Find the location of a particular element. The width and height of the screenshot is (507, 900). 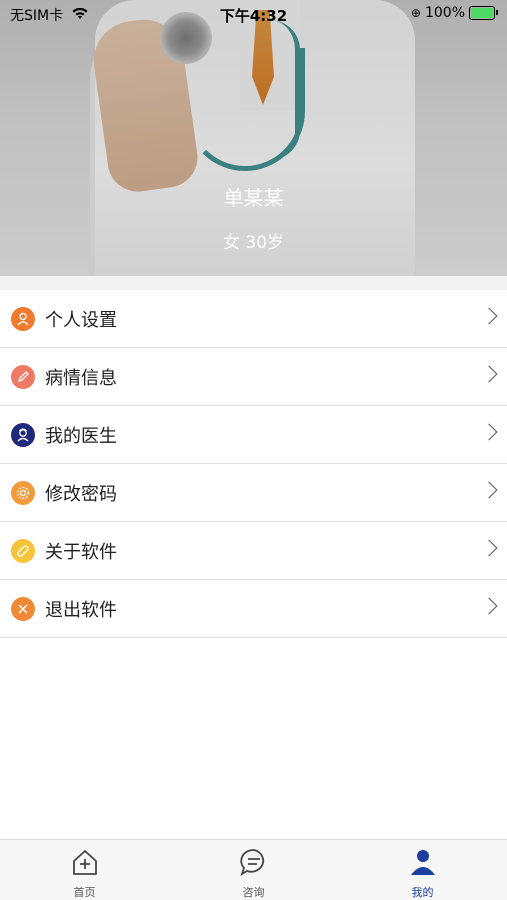

menu-label: 退出软件 is located at coordinates (81, 610).